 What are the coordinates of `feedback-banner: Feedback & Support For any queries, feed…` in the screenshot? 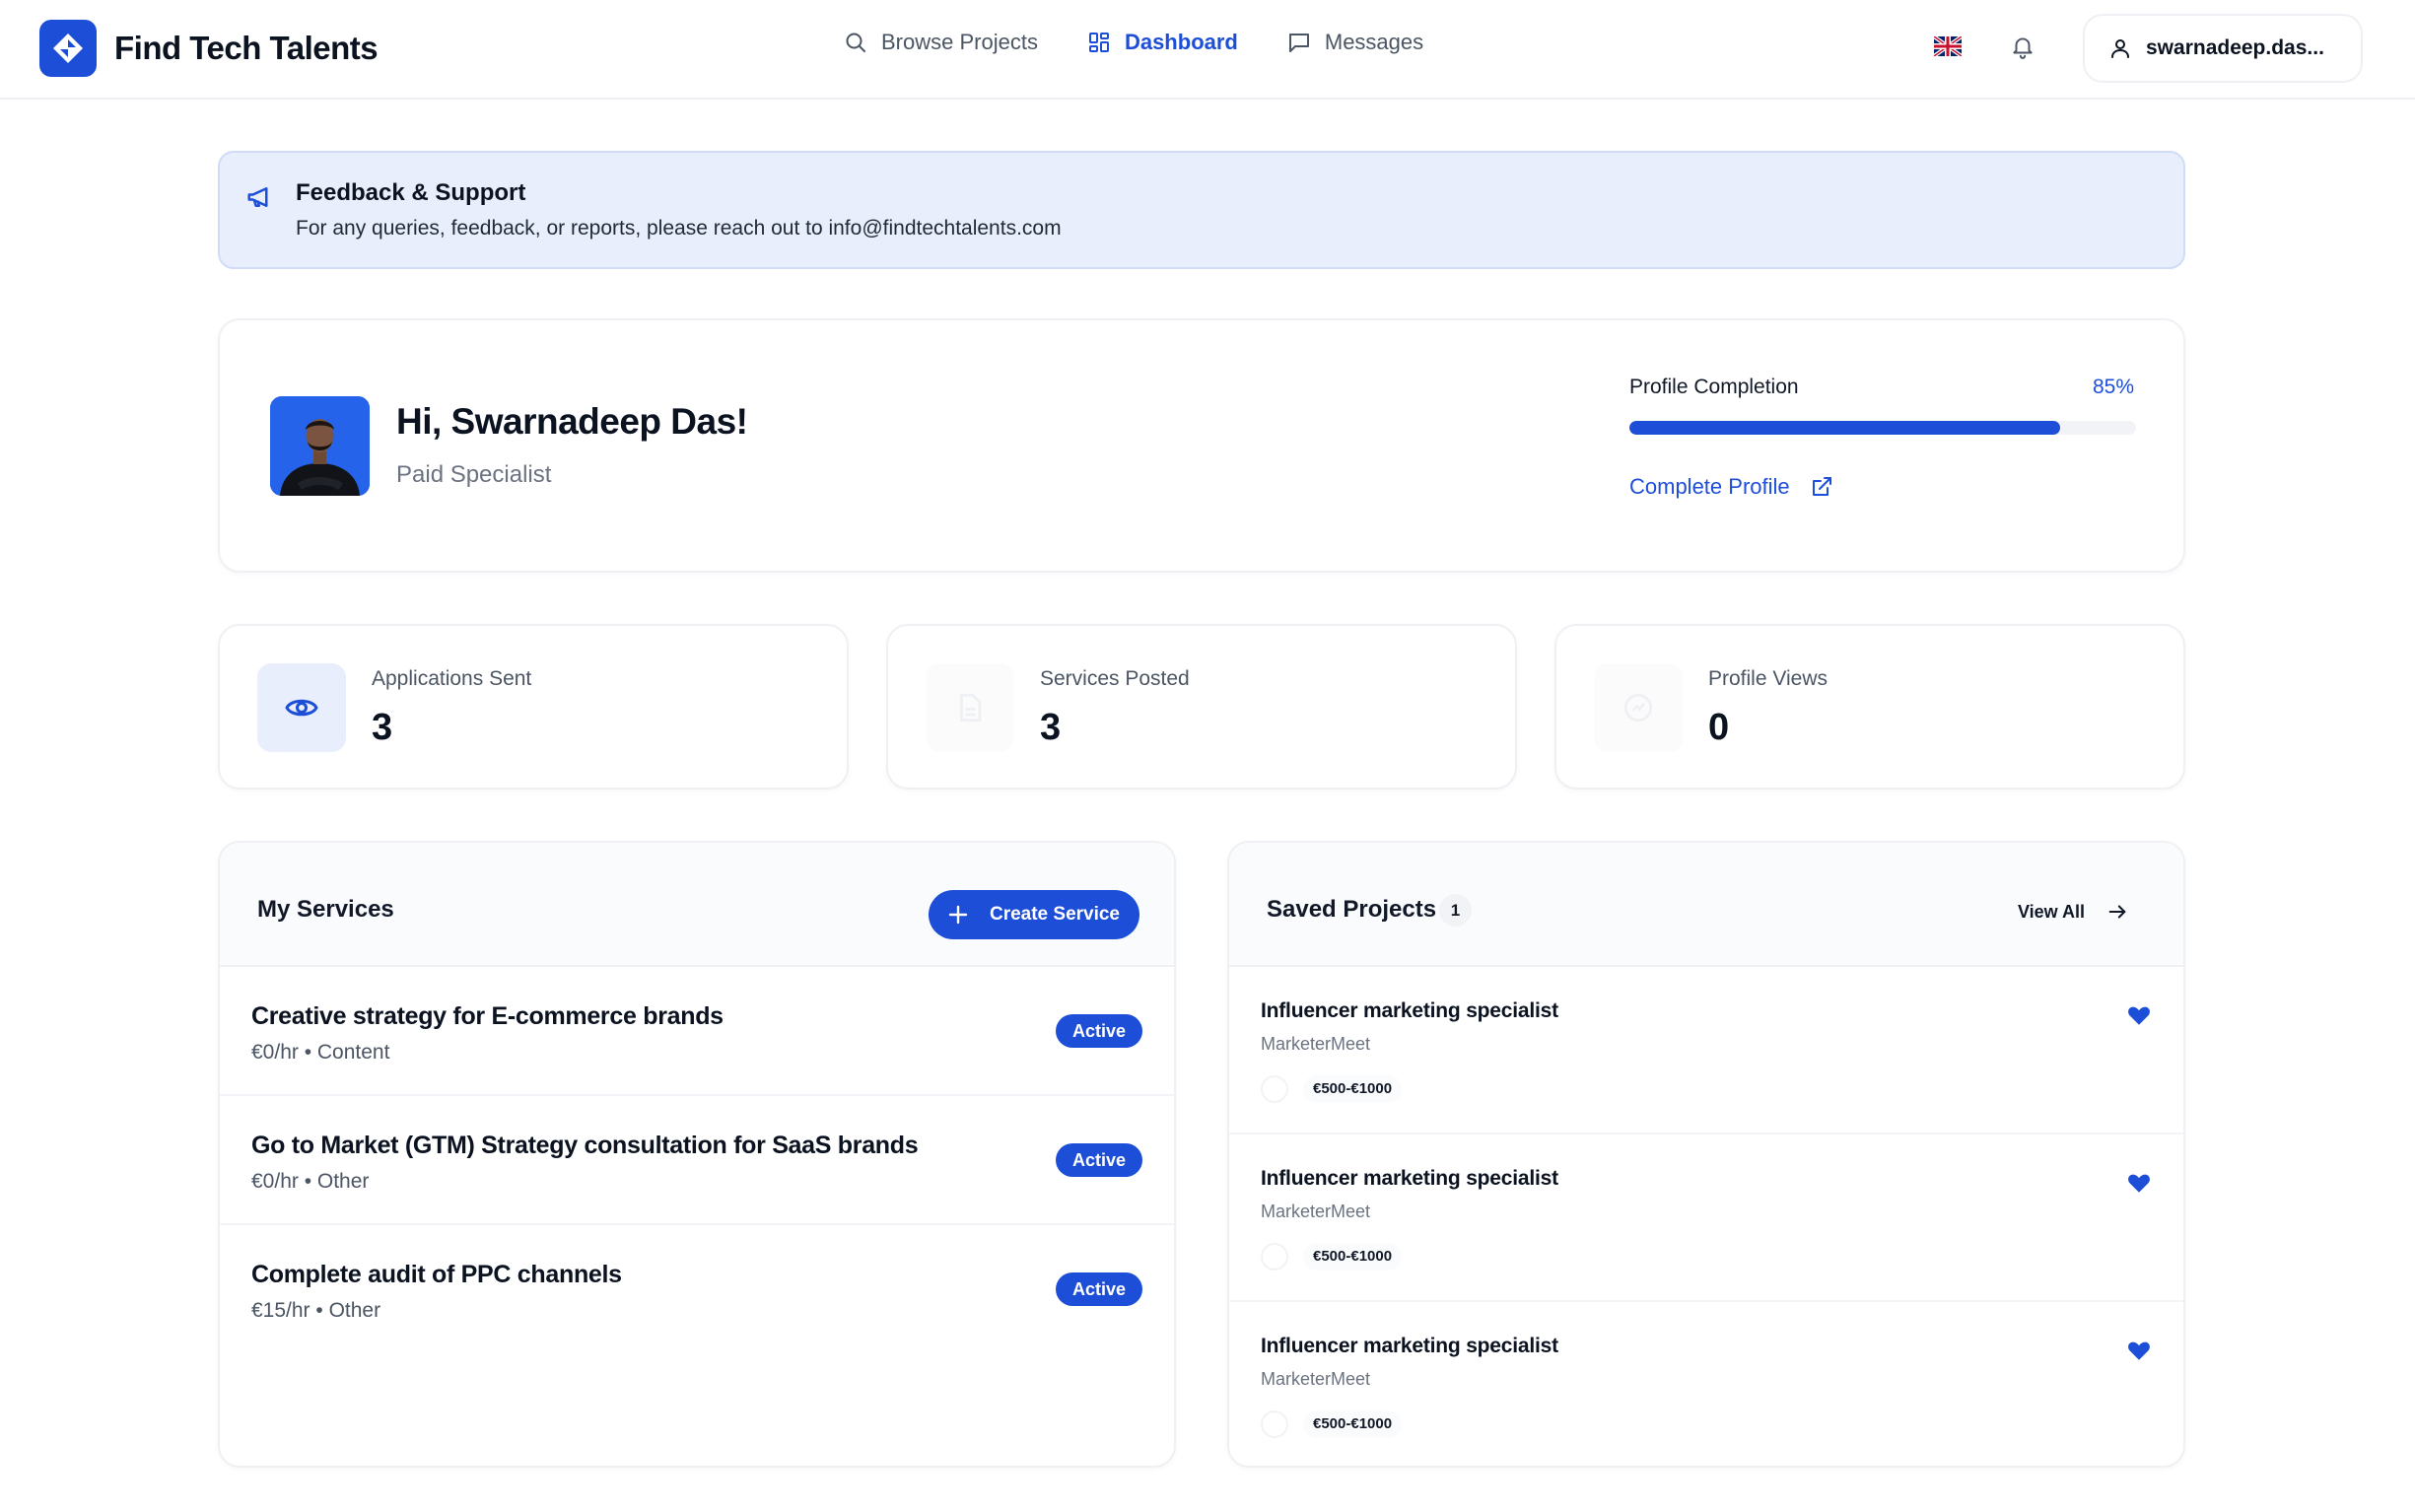 It's located at (1202, 210).